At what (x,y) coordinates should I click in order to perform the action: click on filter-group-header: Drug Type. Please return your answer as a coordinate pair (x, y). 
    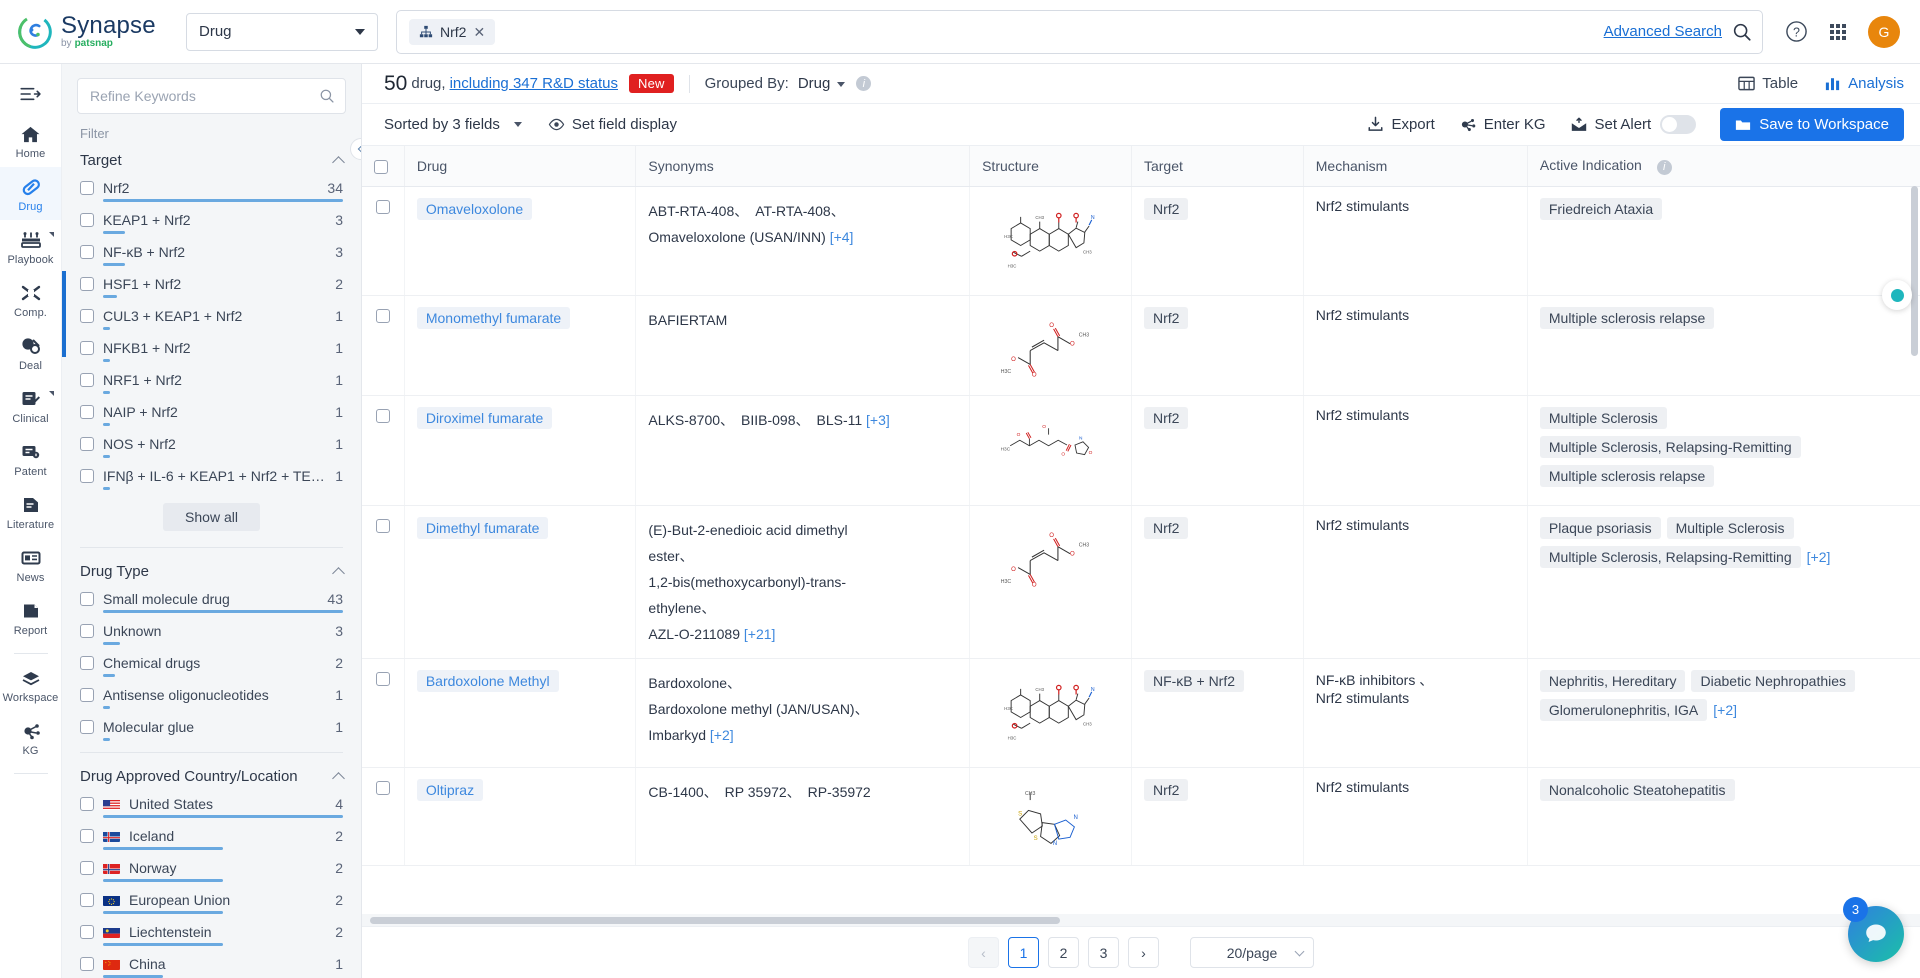
    Looking at the image, I should click on (212, 573).